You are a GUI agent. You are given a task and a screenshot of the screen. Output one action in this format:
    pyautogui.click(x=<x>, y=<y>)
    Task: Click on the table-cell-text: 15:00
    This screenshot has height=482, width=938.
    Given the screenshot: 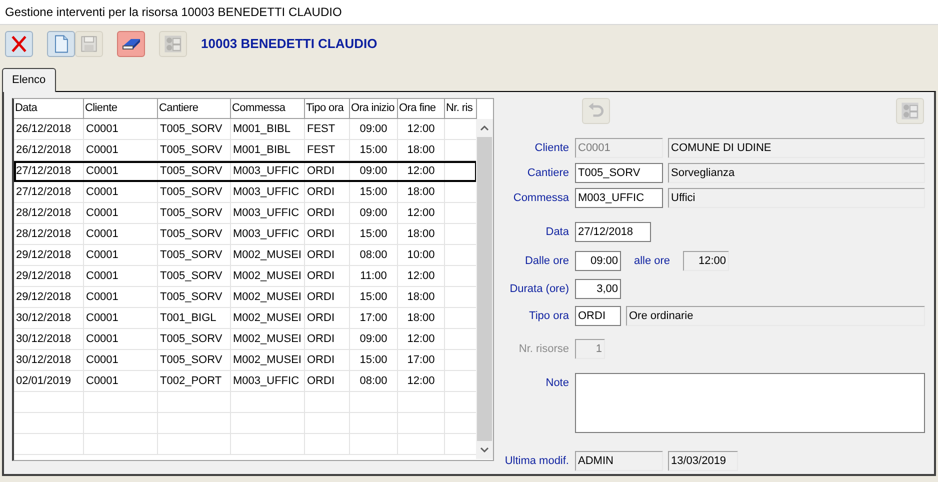 What is the action you would take?
    pyautogui.click(x=374, y=360)
    